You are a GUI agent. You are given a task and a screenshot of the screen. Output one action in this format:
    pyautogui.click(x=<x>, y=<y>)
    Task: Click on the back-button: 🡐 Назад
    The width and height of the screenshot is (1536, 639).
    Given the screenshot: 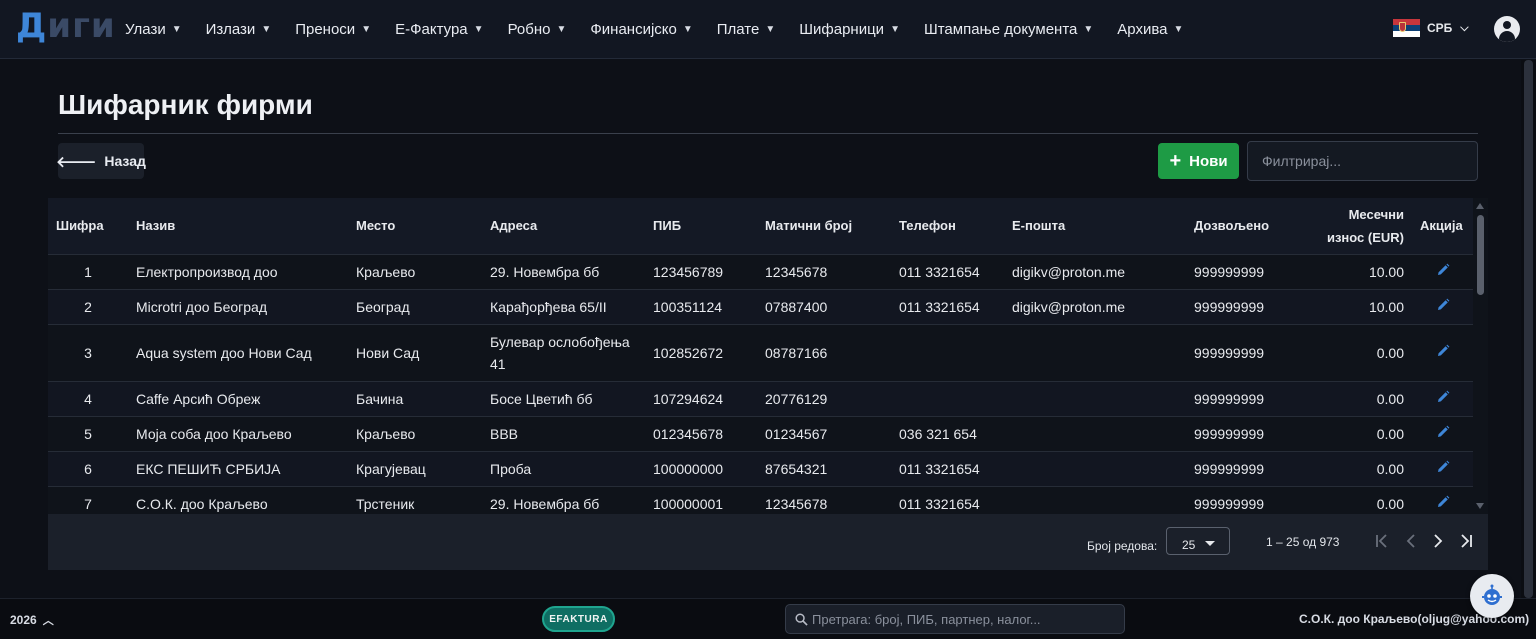 What is the action you would take?
    pyautogui.click(x=101, y=161)
    